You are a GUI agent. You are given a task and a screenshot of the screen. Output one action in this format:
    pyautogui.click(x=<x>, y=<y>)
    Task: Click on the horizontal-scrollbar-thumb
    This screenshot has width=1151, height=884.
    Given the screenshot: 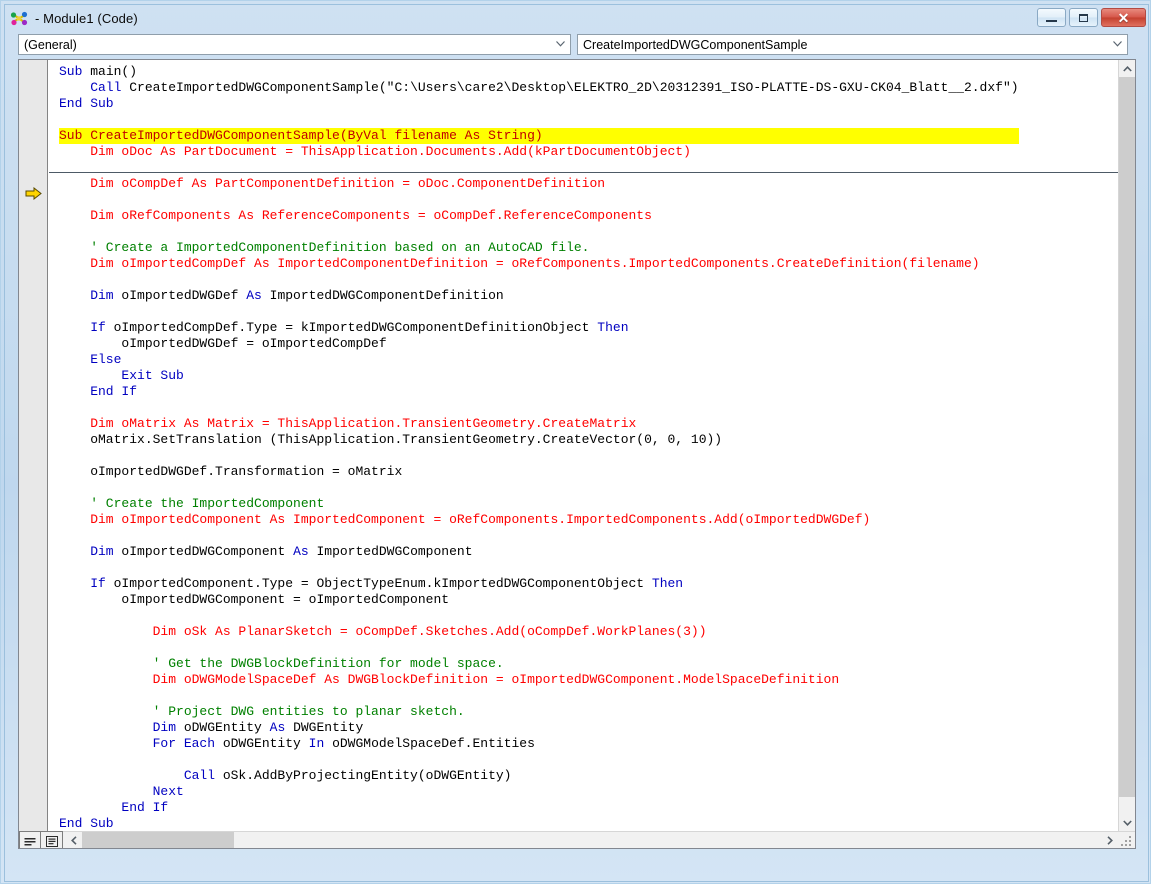 What is the action you would take?
    pyautogui.click(x=158, y=840)
    